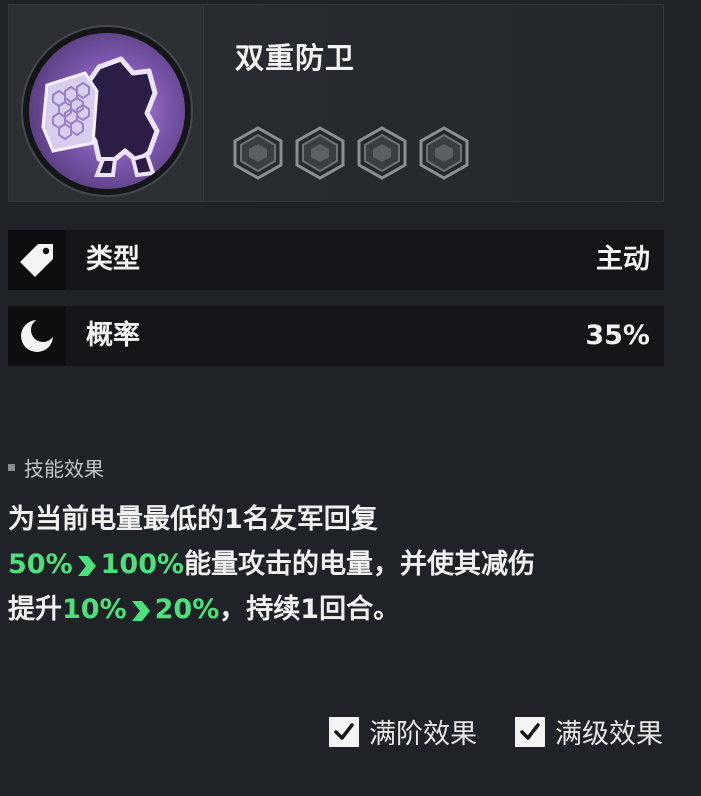  What do you see at coordinates (113, 335) in the screenshot?
I see `stat-label: 概率` at bounding box center [113, 335].